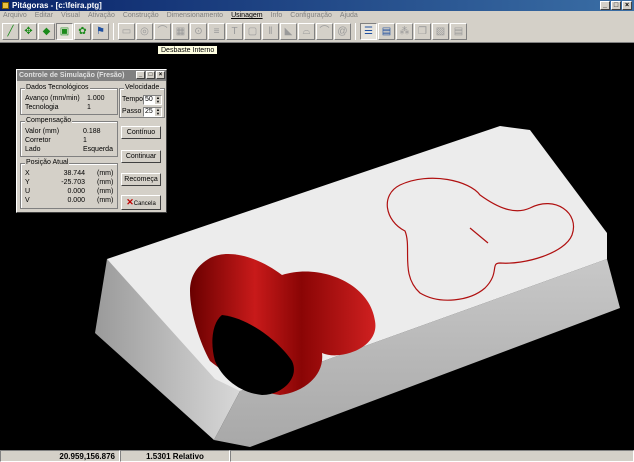 This screenshot has width=634, height=462. I want to click on velocidade-label: Velocidade, so click(142, 88).